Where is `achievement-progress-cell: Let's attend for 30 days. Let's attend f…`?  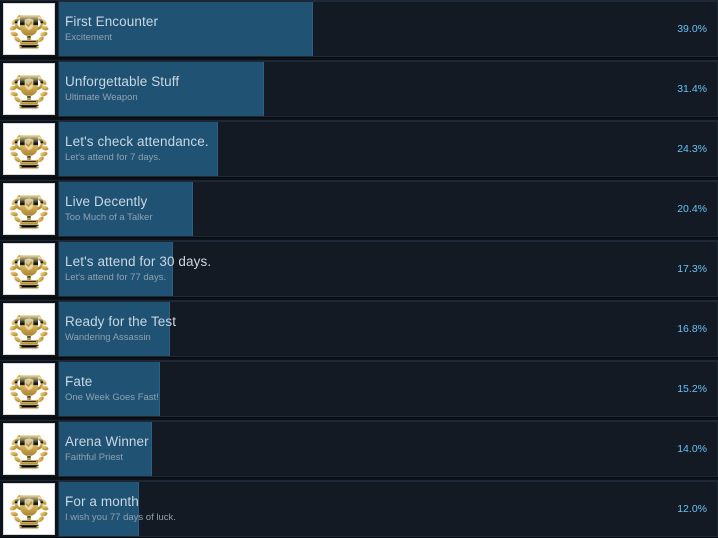 achievement-progress-cell: Let's attend for 30 days. Let's attend f… is located at coordinates (388, 269).